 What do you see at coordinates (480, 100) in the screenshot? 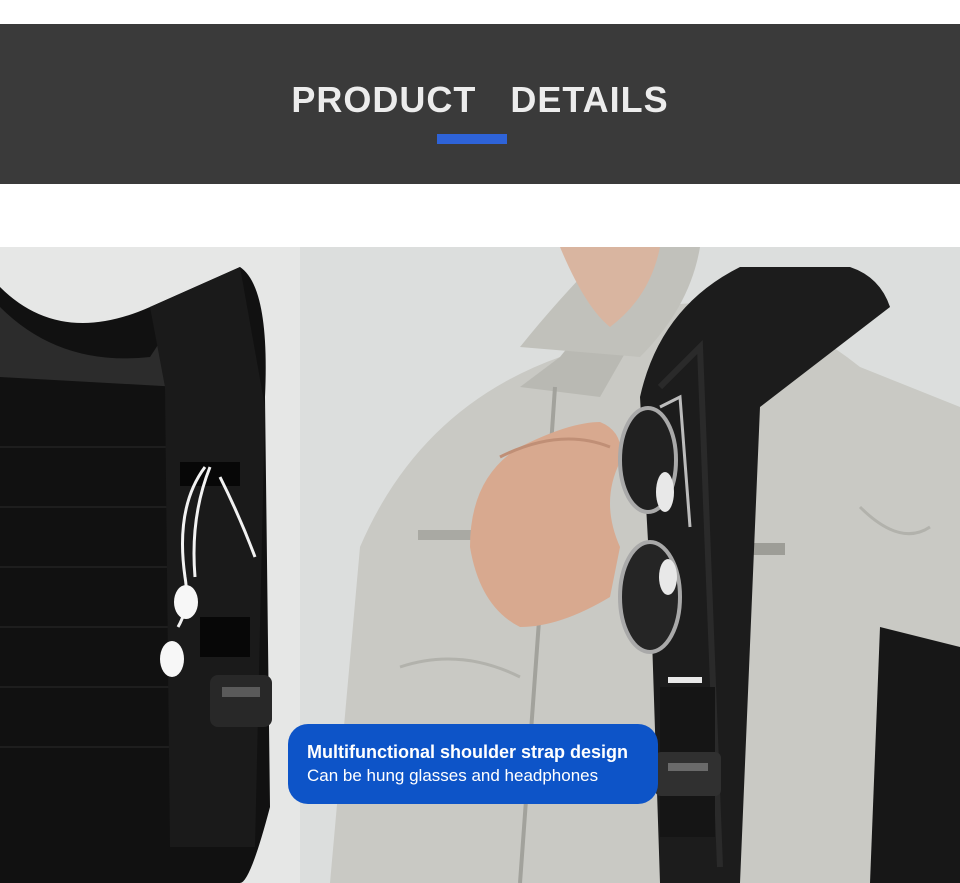
I see `page-title: PRODUCT DETAILS` at bounding box center [480, 100].